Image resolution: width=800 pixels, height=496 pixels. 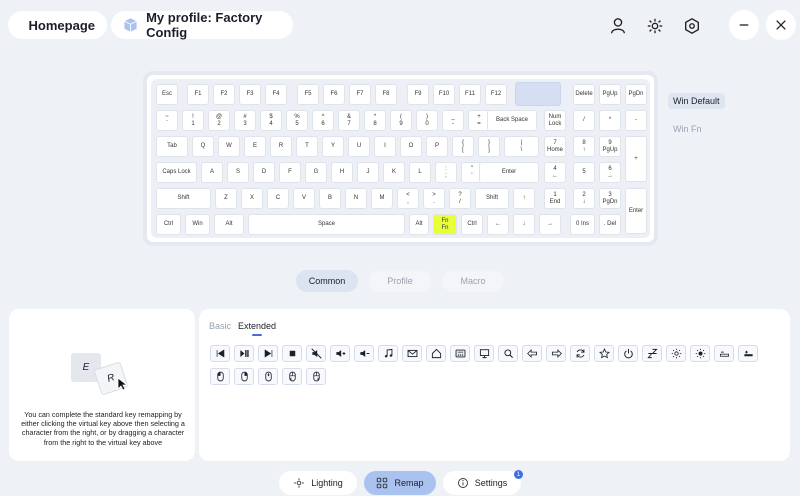 What do you see at coordinates (652, 353) in the screenshot?
I see `sleep-key` at bounding box center [652, 353].